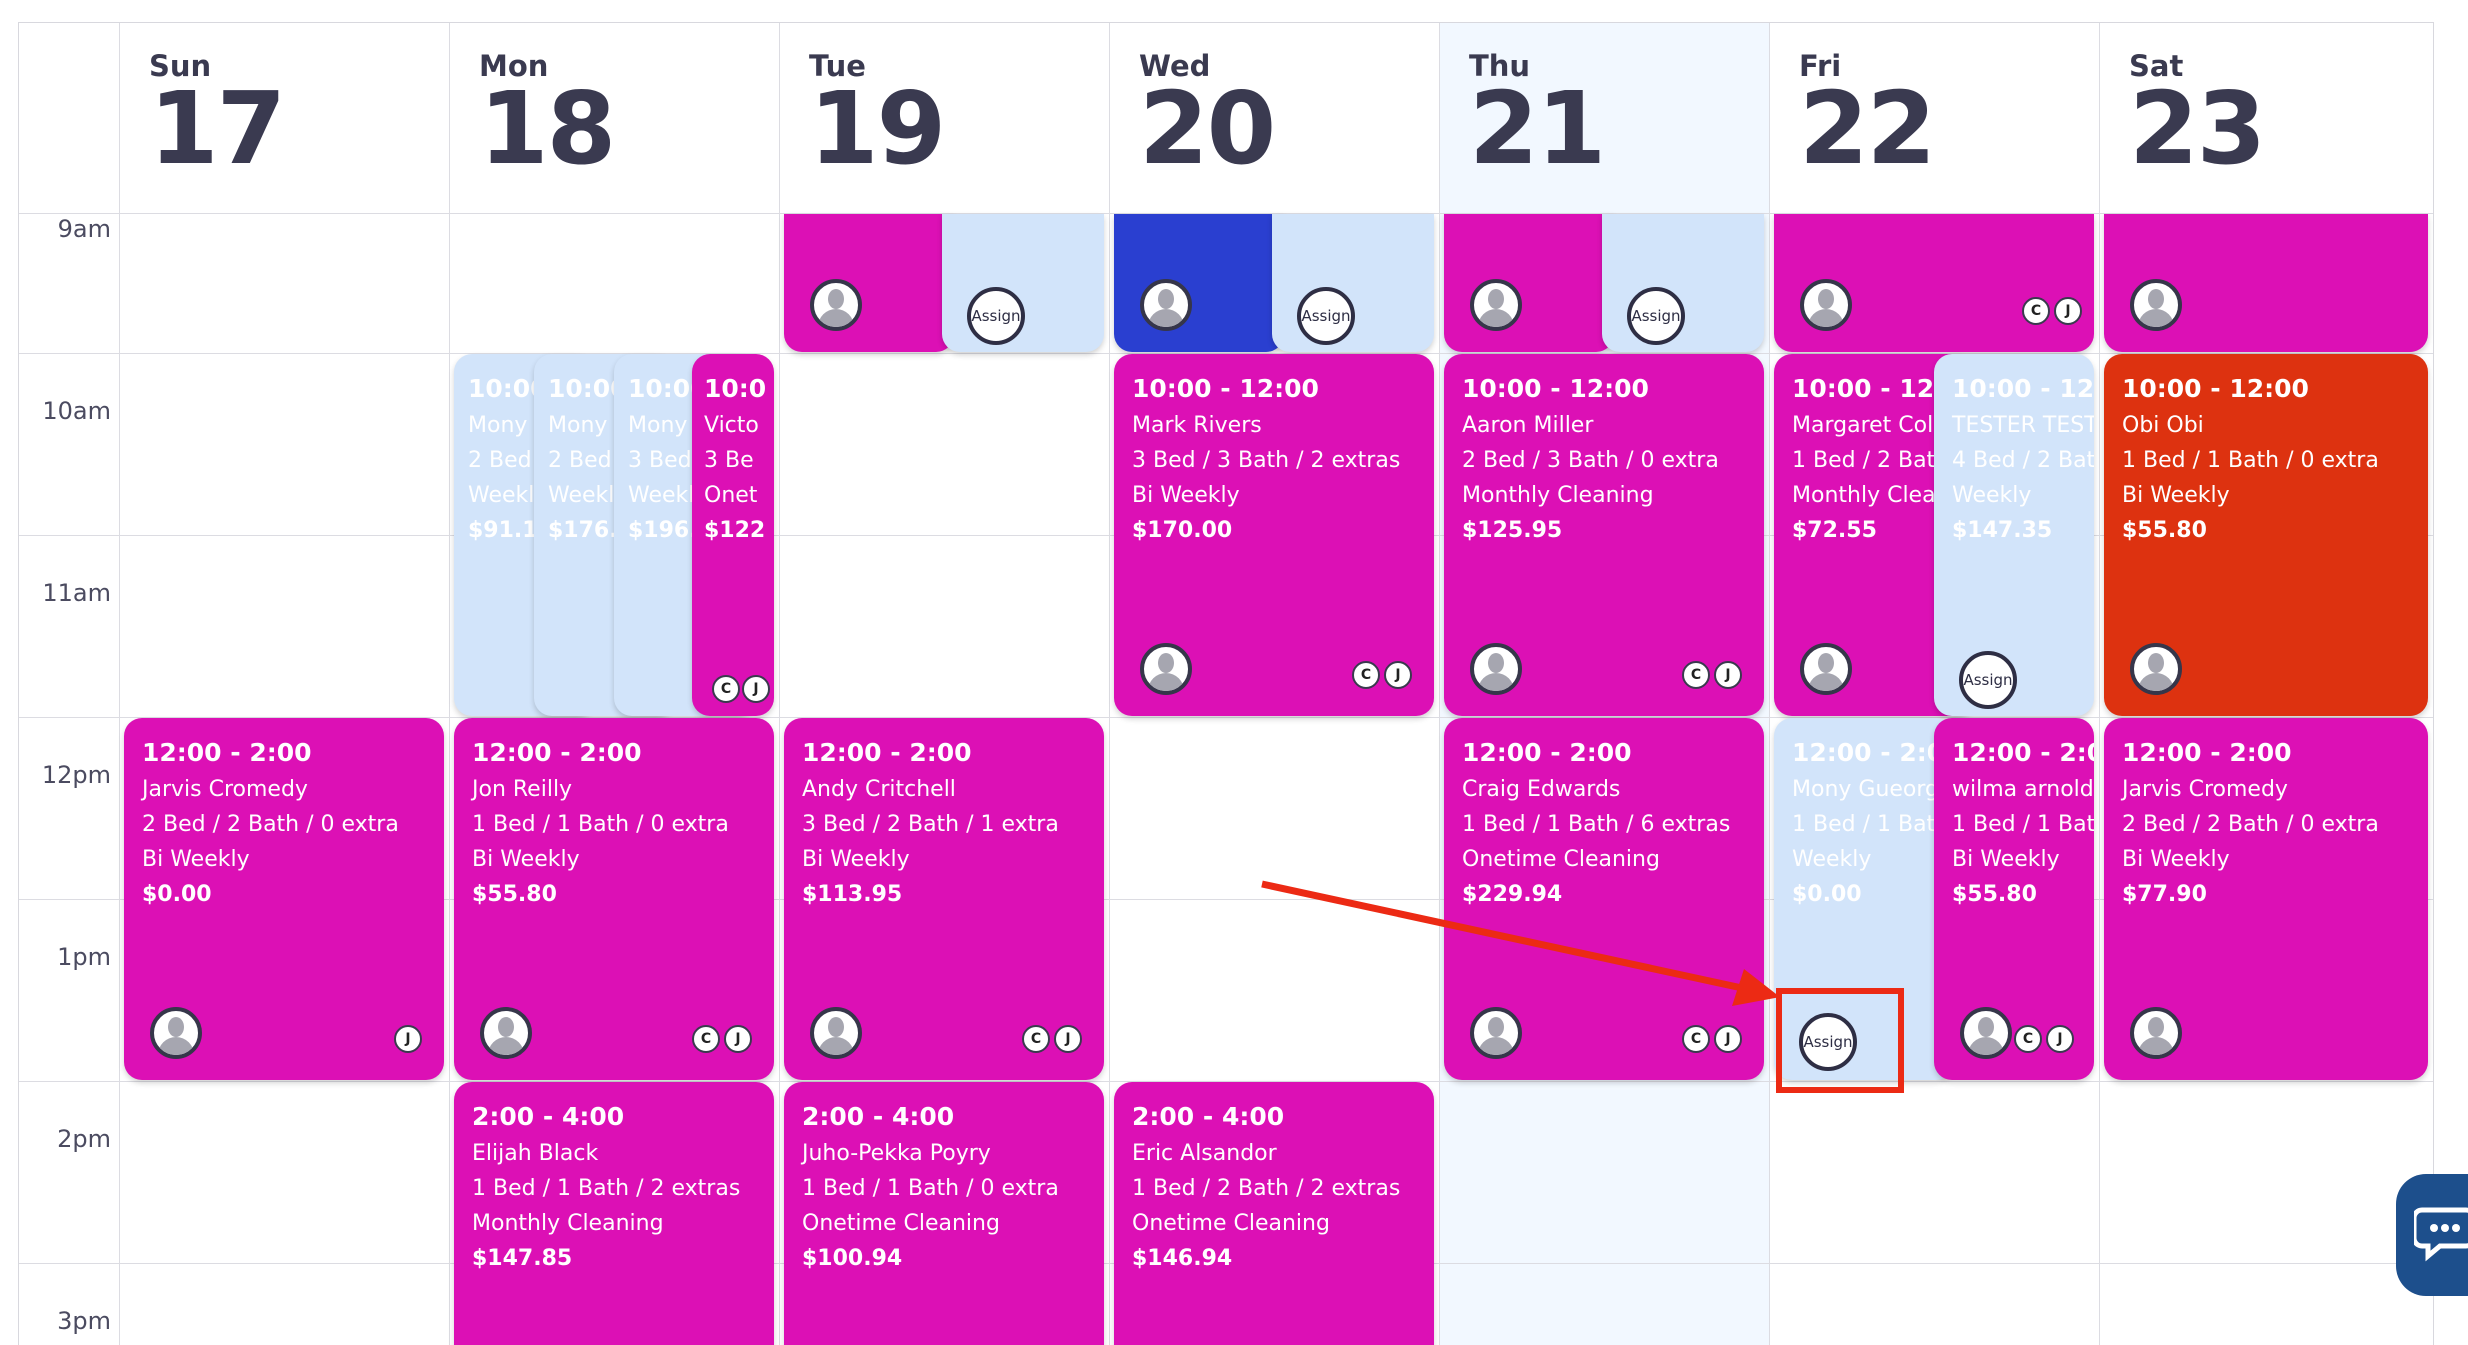 This screenshot has width=2468, height=1345. Describe the element at coordinates (1266, 460) in the screenshot. I see `room-details: 3 Bed / 3 Bath / 2 extras` at that location.